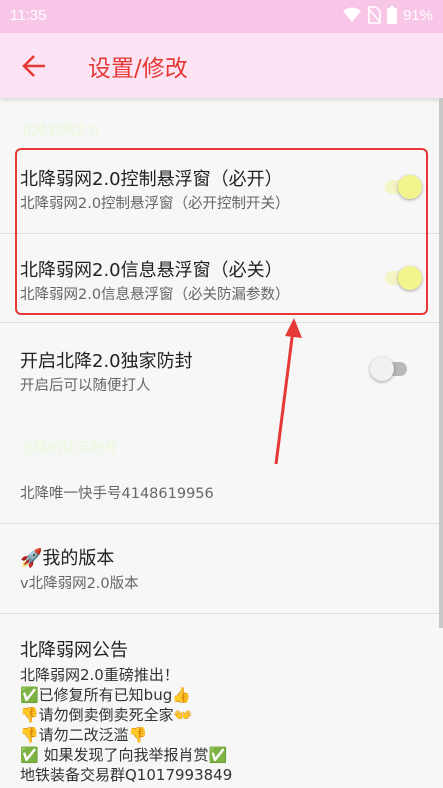 The image size is (443, 788). Describe the element at coordinates (28, 15) in the screenshot. I see `status-time: 11:35` at that location.